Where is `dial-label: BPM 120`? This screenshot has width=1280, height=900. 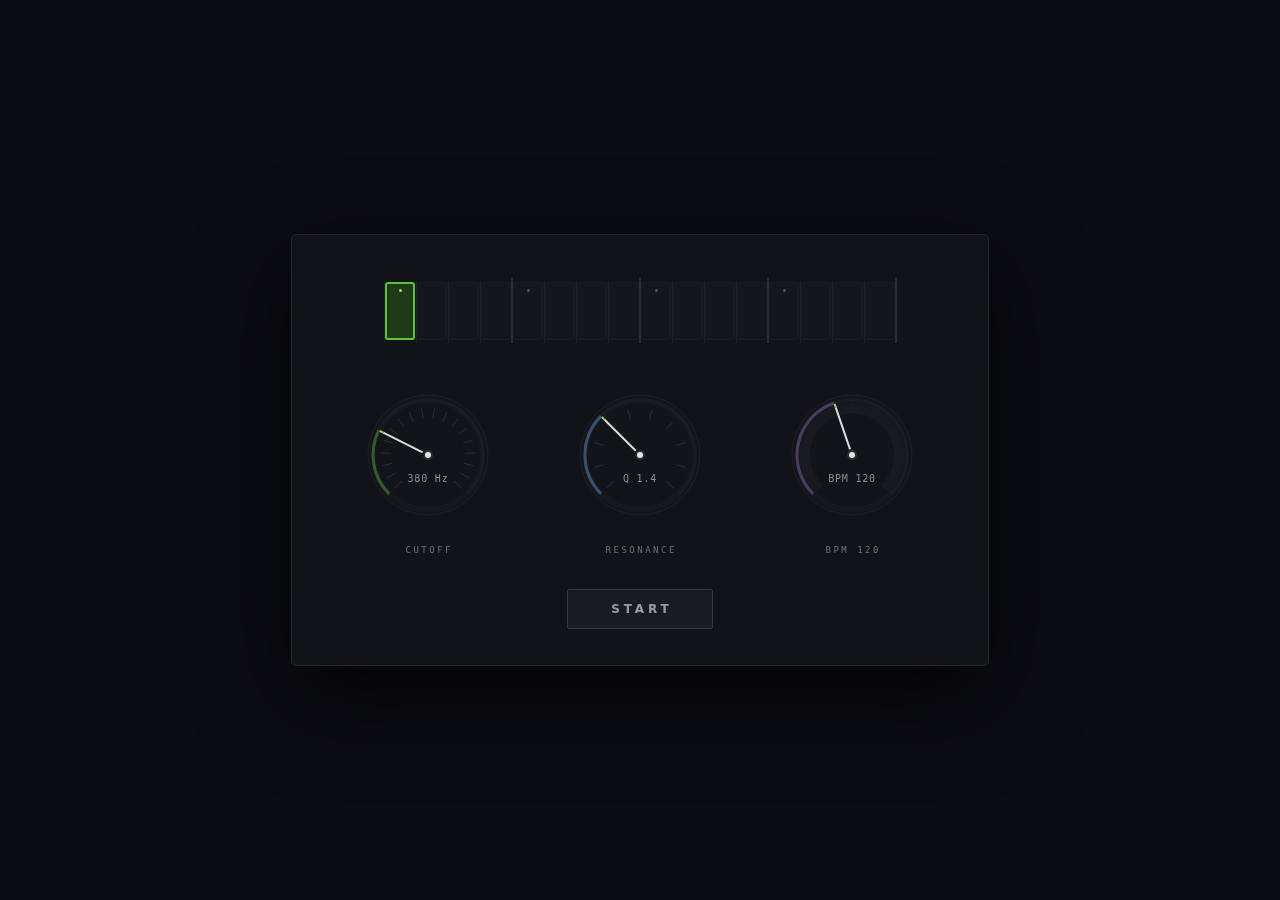
dial-label: BPM 120 is located at coordinates (852, 550).